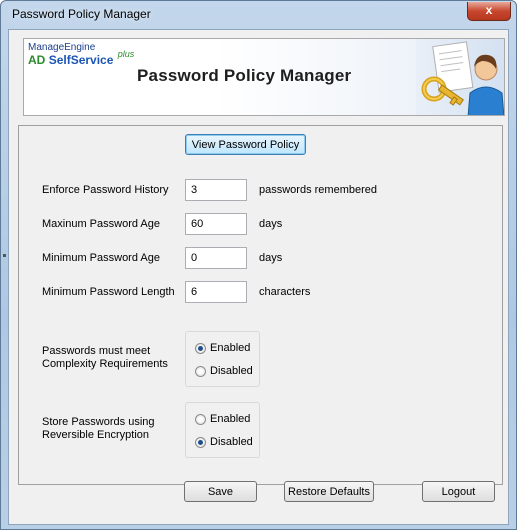 The height and width of the screenshot is (532, 520). I want to click on title-bar: Password Policy Manager x, so click(258, 15).